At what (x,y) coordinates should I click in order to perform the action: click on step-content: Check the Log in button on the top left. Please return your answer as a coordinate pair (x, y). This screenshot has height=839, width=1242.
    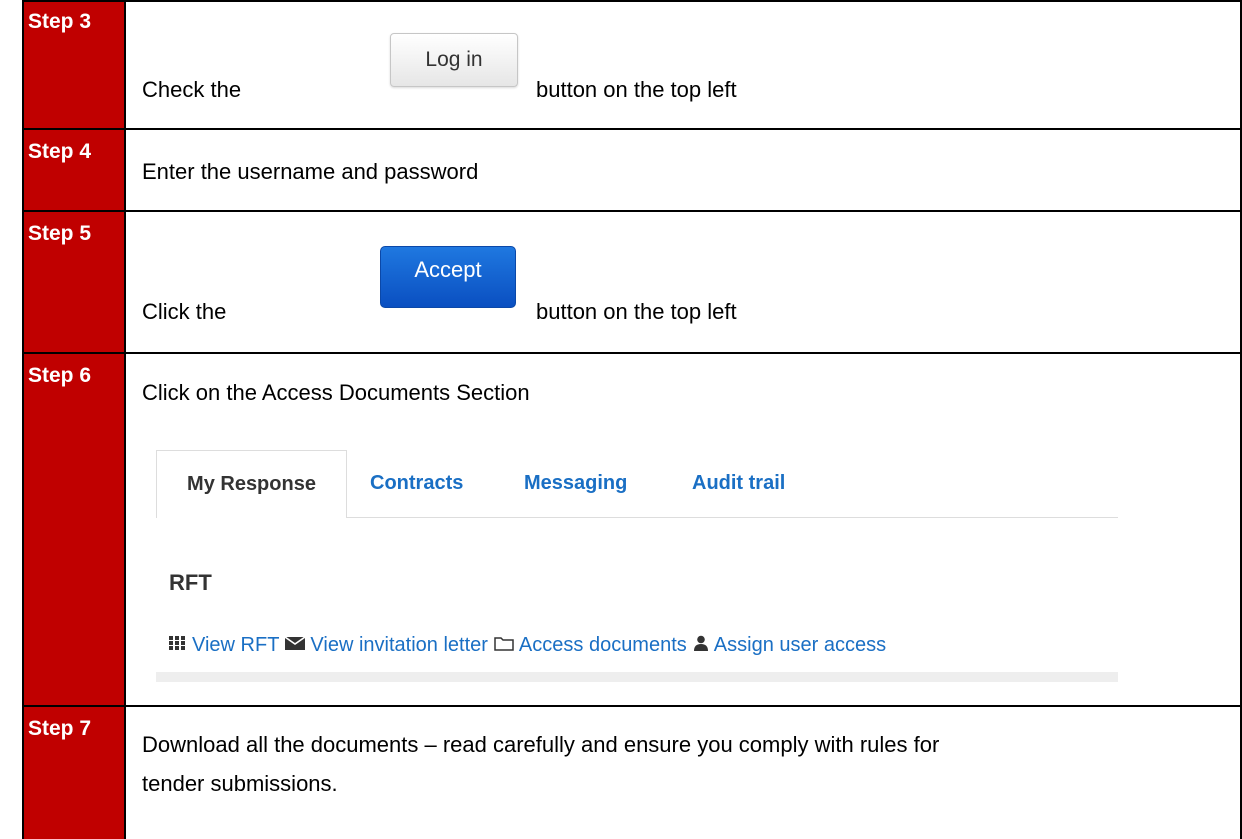
    Looking at the image, I should click on (683, 64).